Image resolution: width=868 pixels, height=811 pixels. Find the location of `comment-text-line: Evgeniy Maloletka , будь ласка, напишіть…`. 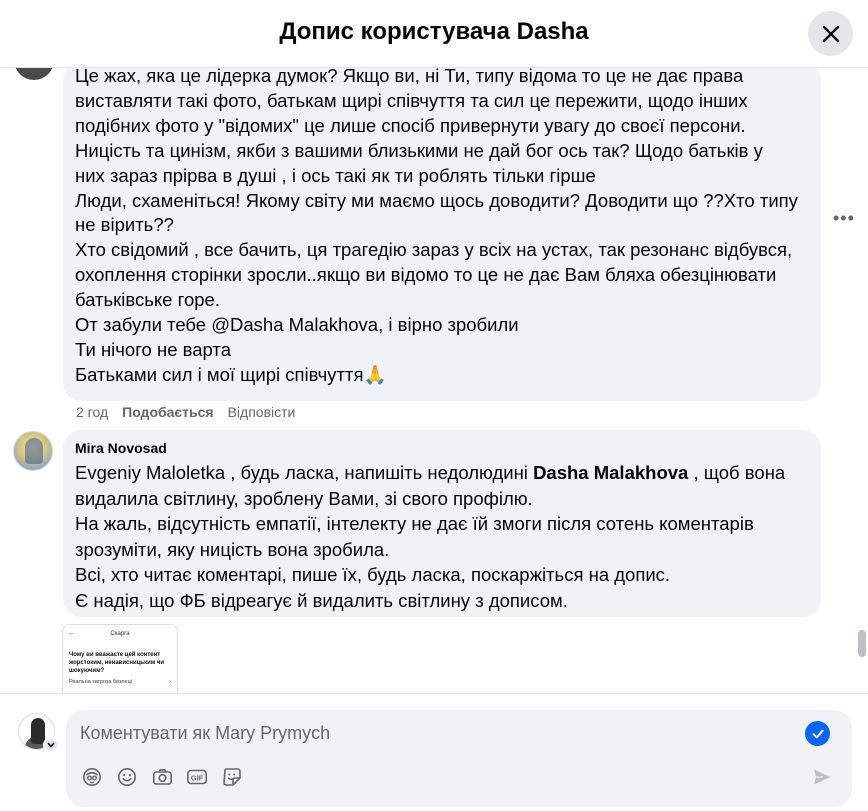

comment-text-line: Evgeniy Maloletka , будь ласка, напишіть… is located at coordinates (442, 473).